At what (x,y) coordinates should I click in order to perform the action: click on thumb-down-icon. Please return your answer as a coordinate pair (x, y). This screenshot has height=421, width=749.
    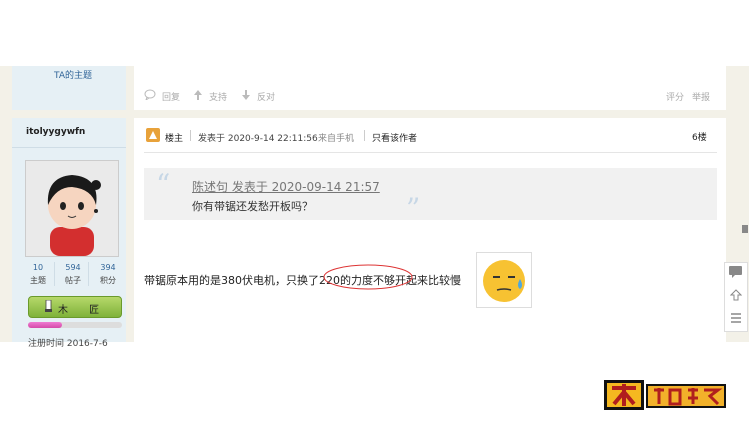
    Looking at the image, I should click on (246, 95).